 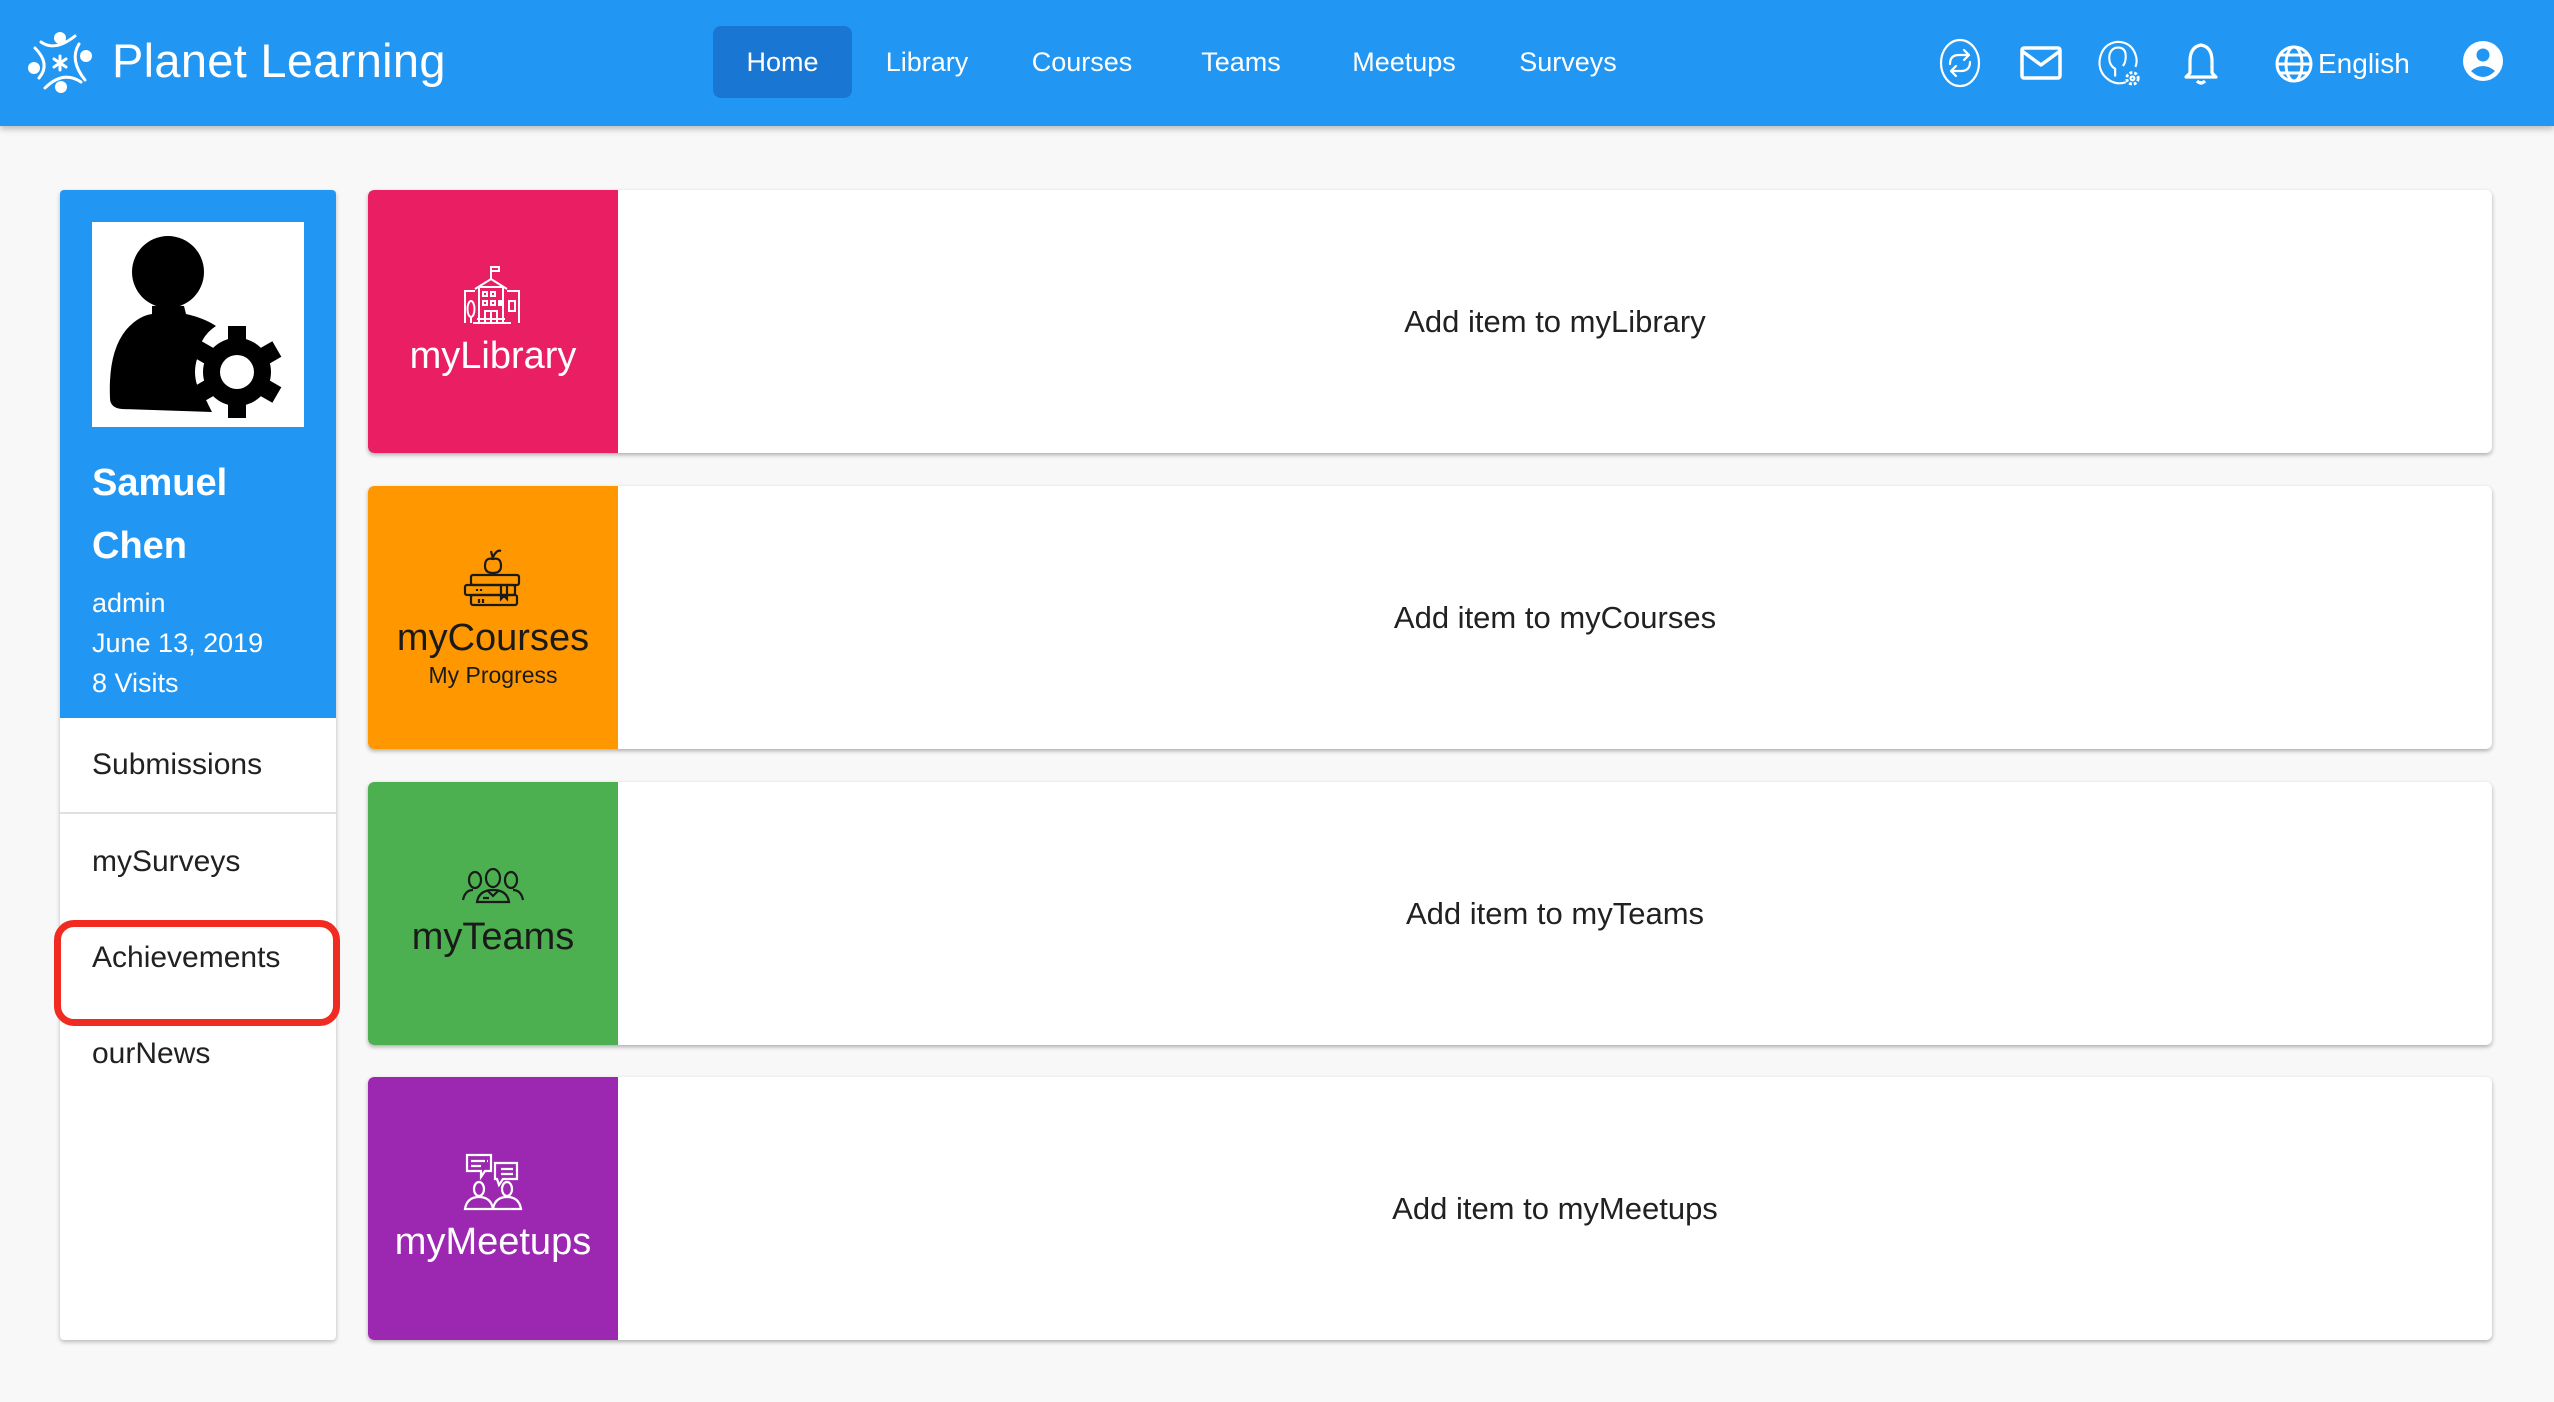 I want to click on profile-first-name: Samuel, so click(x=160, y=483).